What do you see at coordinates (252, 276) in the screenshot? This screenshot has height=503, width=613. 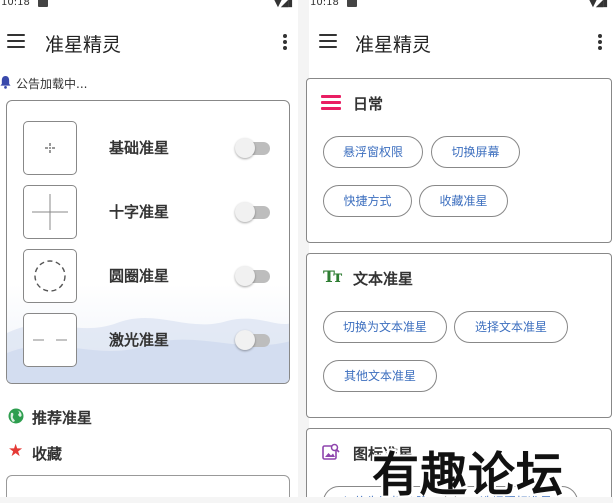 I see `crosshair-toggle-circle` at bounding box center [252, 276].